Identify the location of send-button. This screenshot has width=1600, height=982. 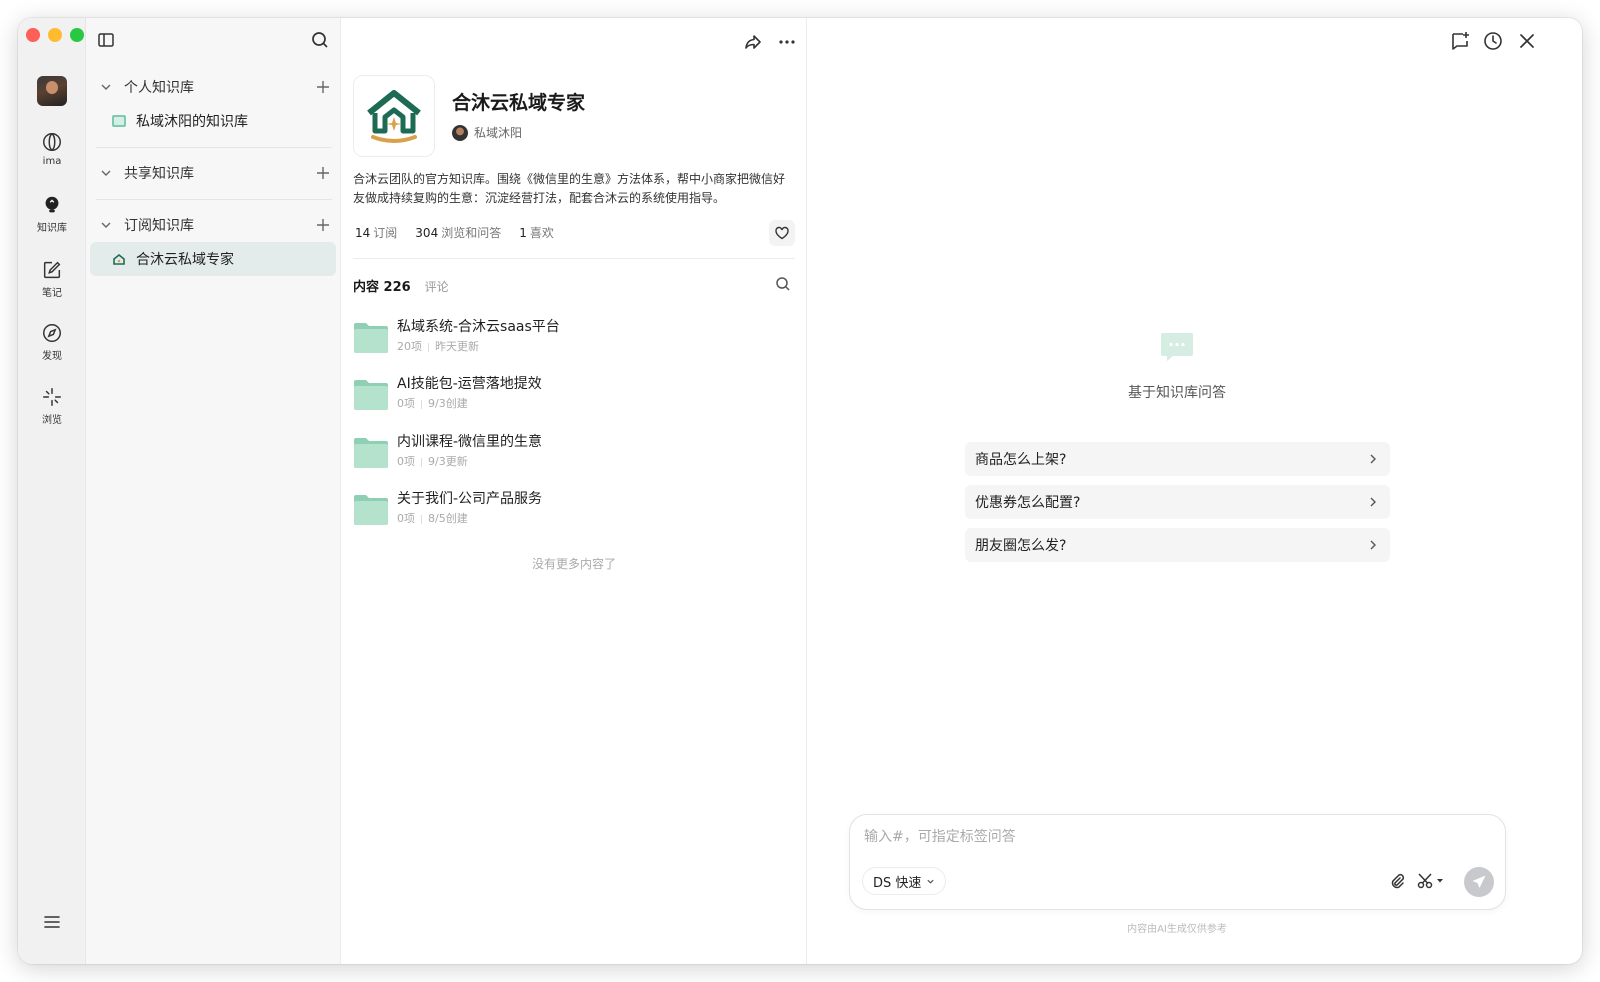
(1479, 882).